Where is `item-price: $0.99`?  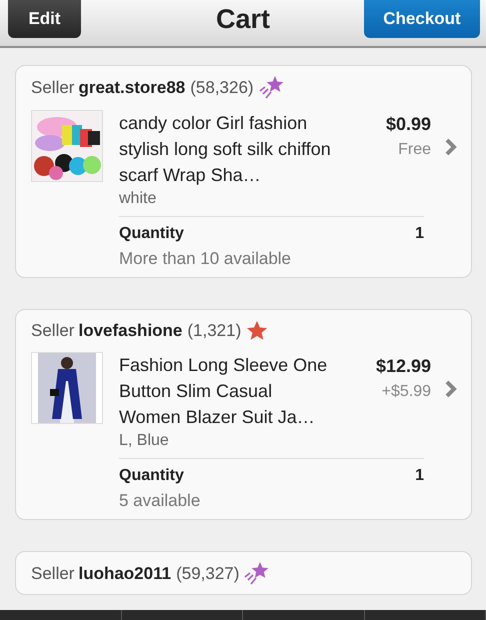 item-price: $0.99 is located at coordinates (408, 124).